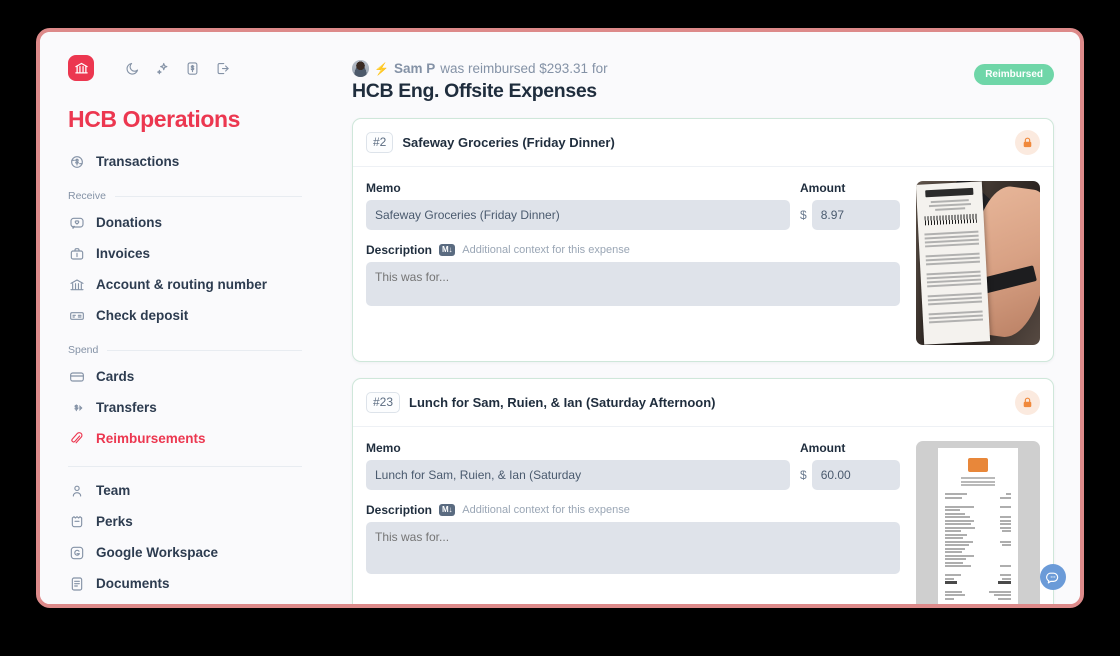  What do you see at coordinates (154, 119) in the screenshot?
I see `org-title: HCB Operations` at bounding box center [154, 119].